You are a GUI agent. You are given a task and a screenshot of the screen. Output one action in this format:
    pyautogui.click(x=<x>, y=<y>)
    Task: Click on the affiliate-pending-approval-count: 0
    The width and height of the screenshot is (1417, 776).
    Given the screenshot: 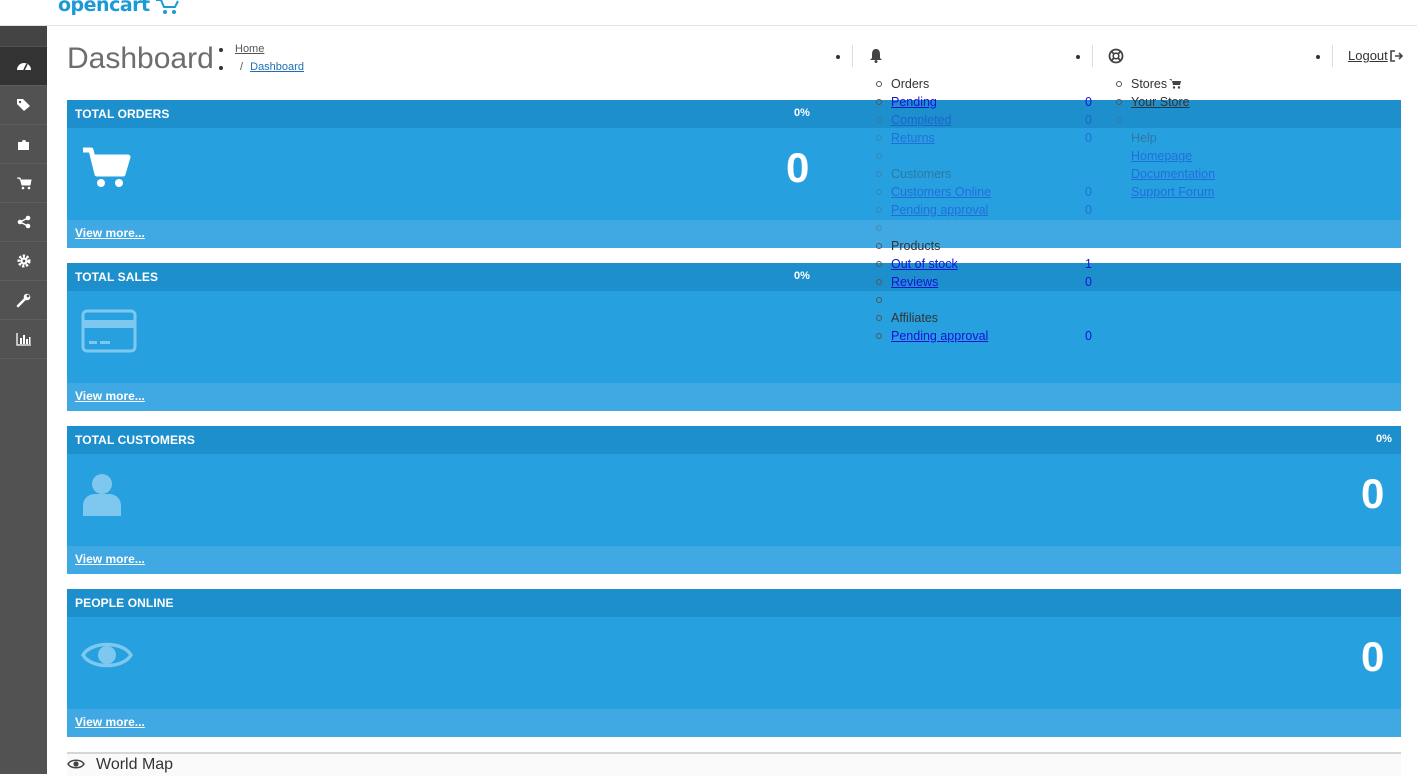 What is the action you would take?
    pyautogui.click(x=1088, y=336)
    